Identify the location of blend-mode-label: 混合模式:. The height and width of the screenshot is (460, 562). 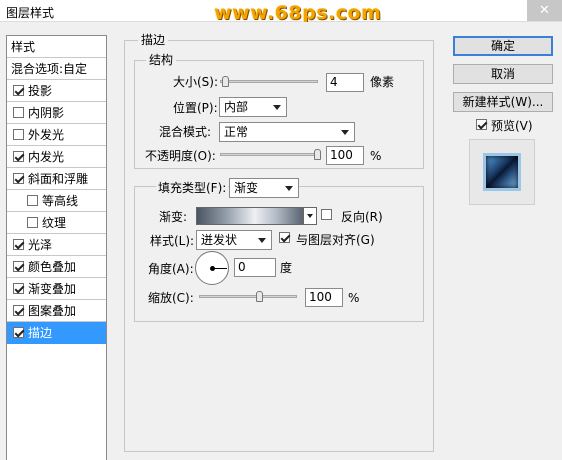
(185, 132).